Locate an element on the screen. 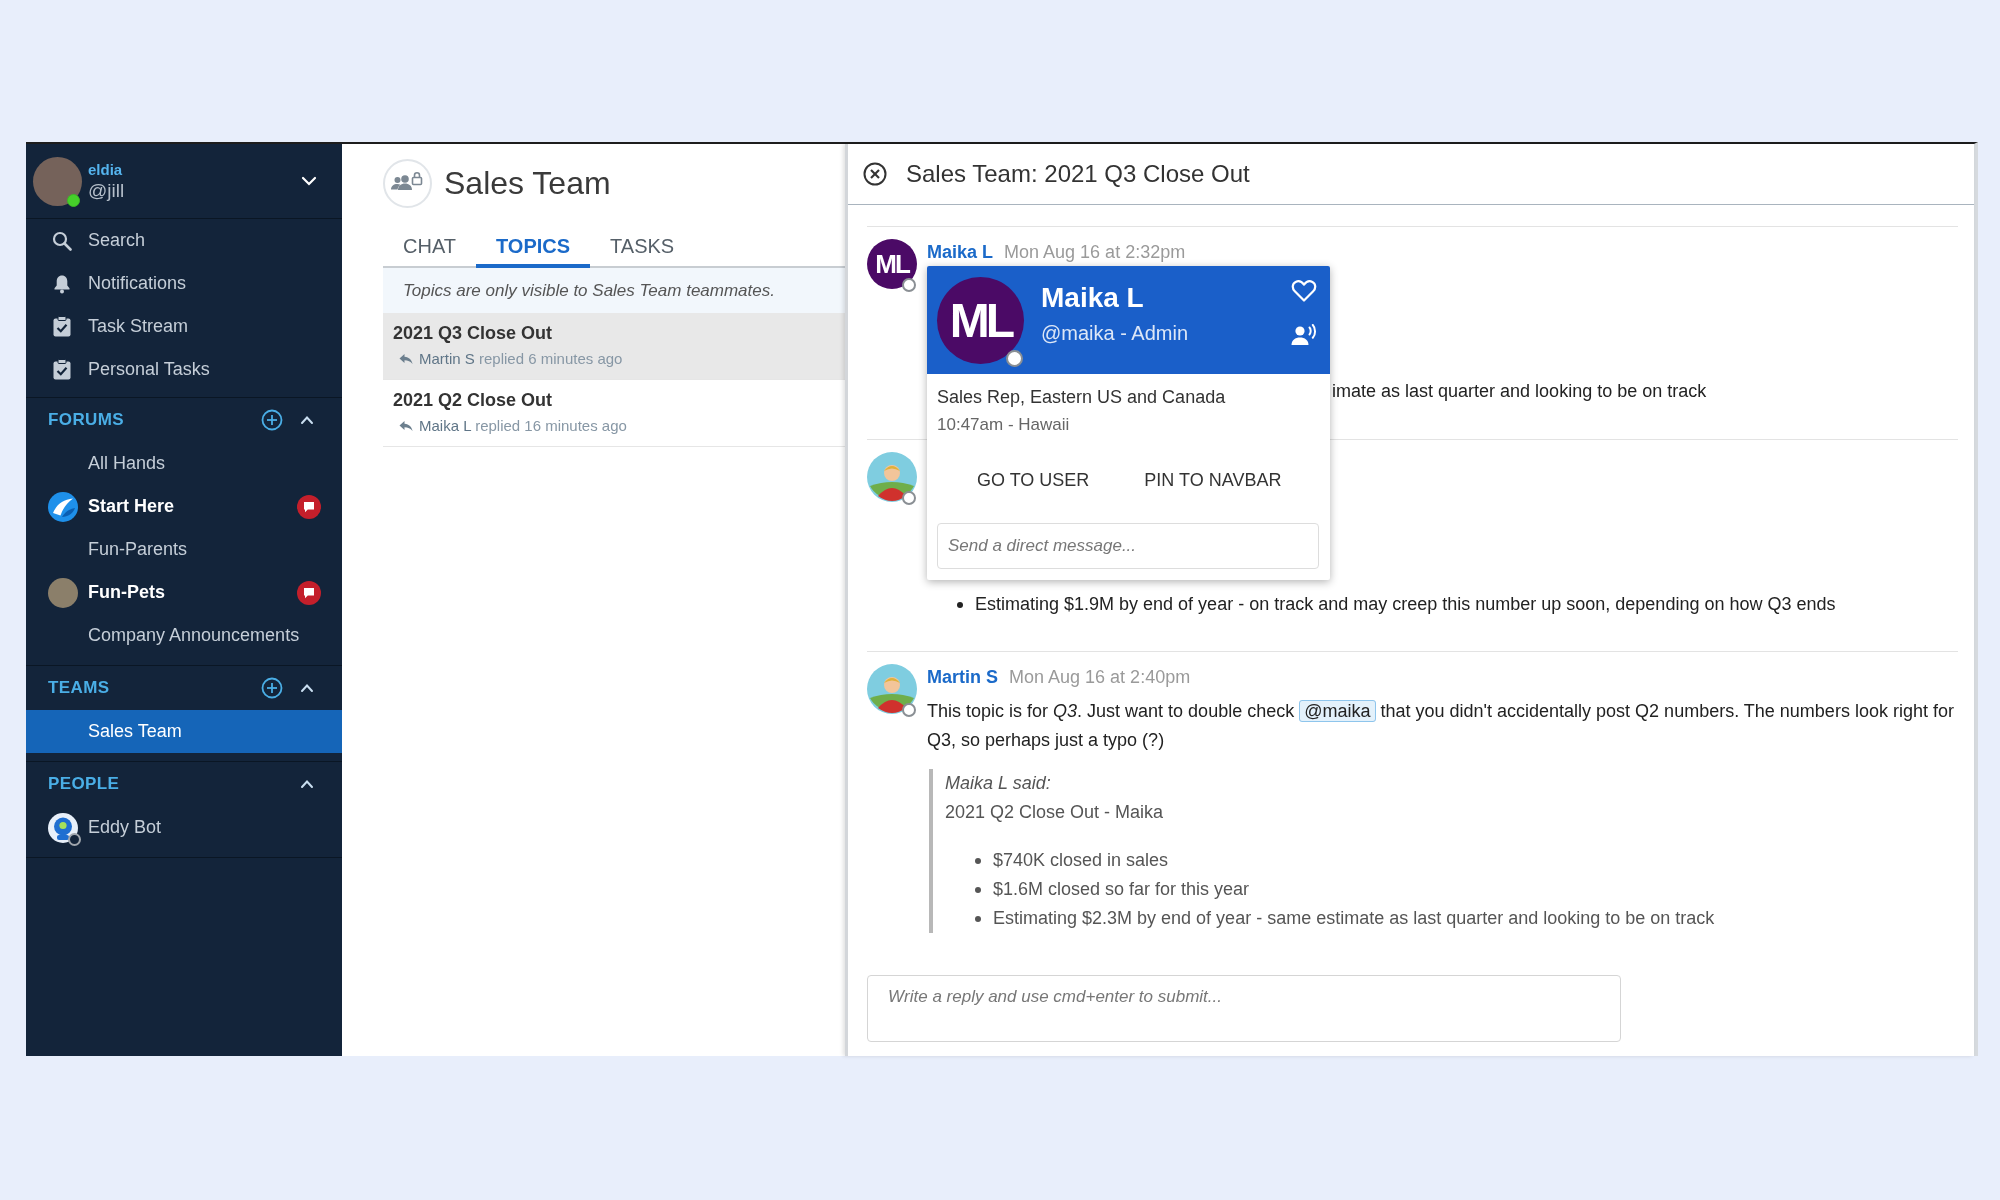  topic-title: 2021 Q3 Close Out is located at coordinates (473, 333).